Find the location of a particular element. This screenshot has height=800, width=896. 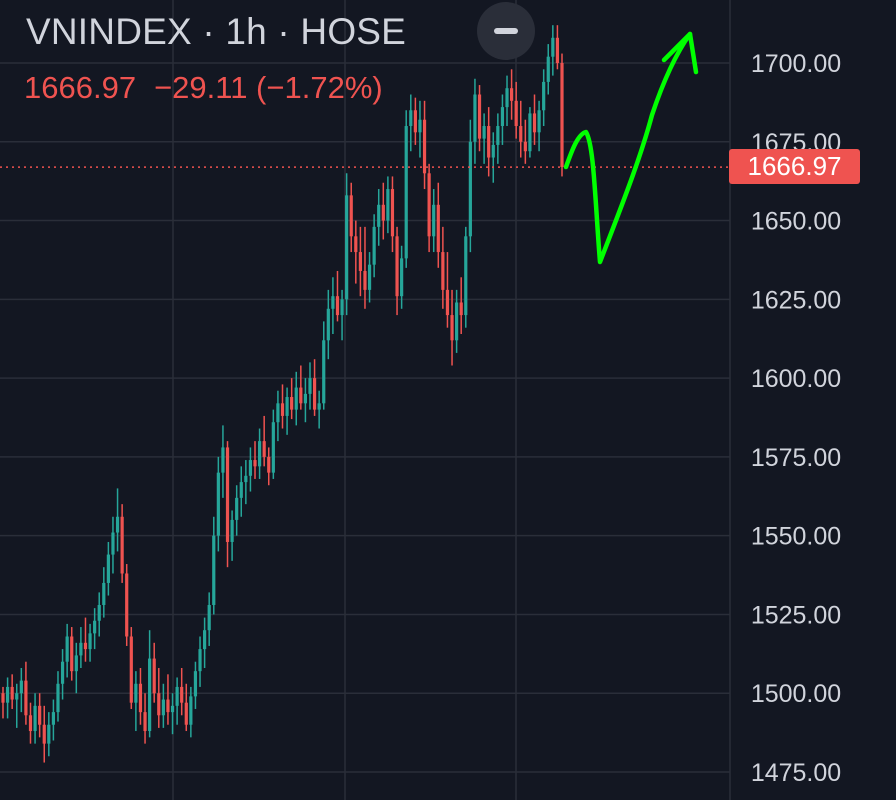

hand-drawn-arrow-drawing is located at coordinates (628, 148).